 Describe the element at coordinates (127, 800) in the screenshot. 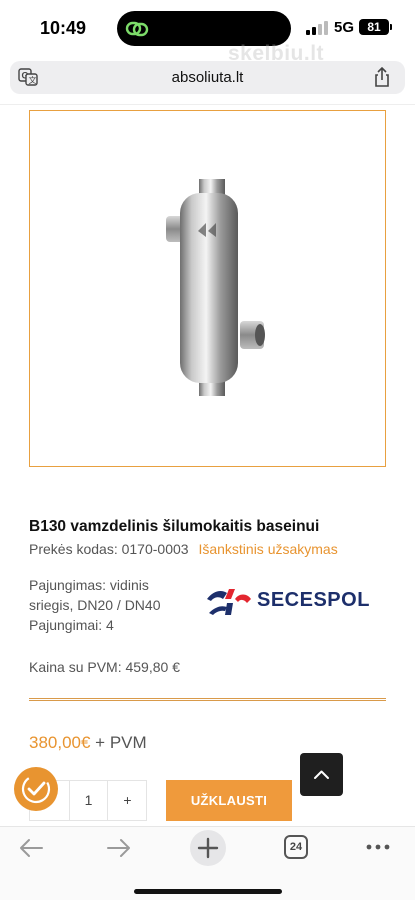

I see `quantity-increase-button: +` at that location.